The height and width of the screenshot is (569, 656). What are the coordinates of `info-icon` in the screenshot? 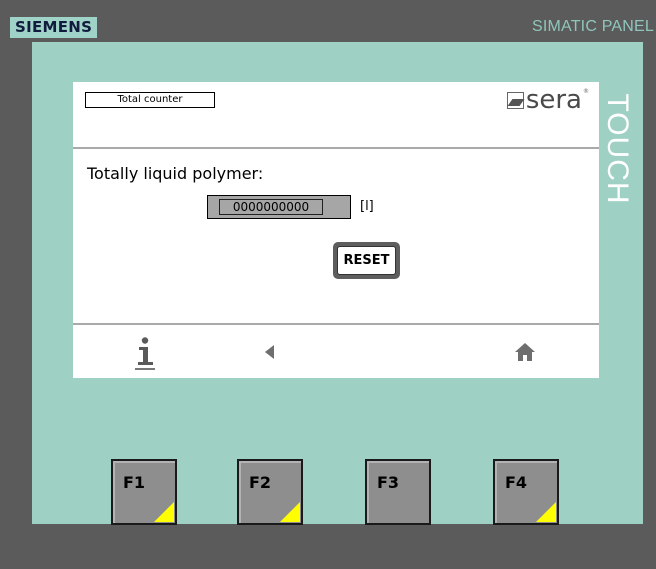 It's located at (145, 354).